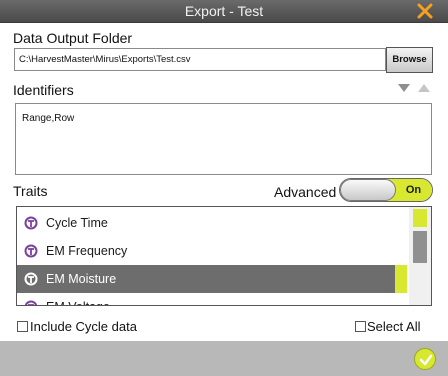  What do you see at coordinates (305, 192) in the screenshot?
I see `advanced-label: Advanced` at bounding box center [305, 192].